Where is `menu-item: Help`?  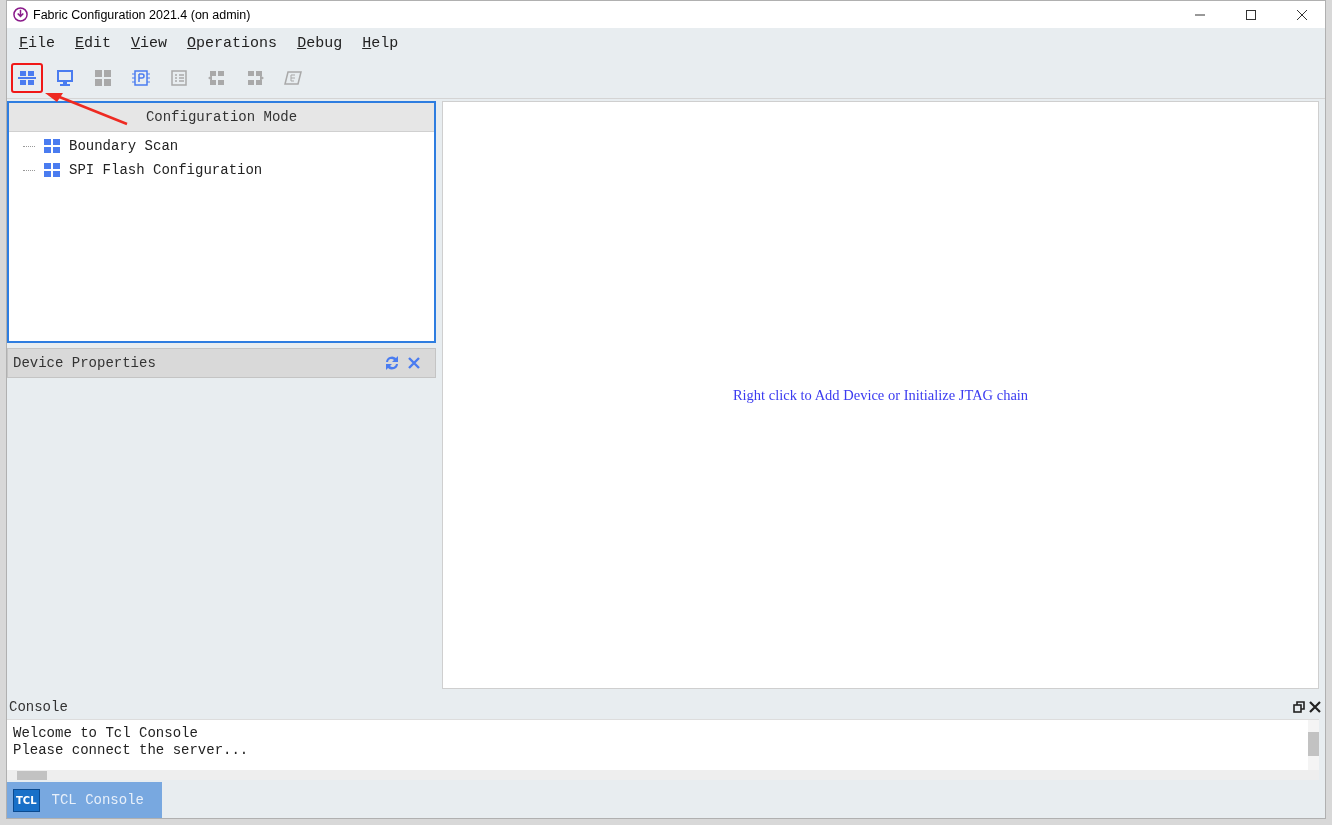 menu-item: Help is located at coordinates (382, 43).